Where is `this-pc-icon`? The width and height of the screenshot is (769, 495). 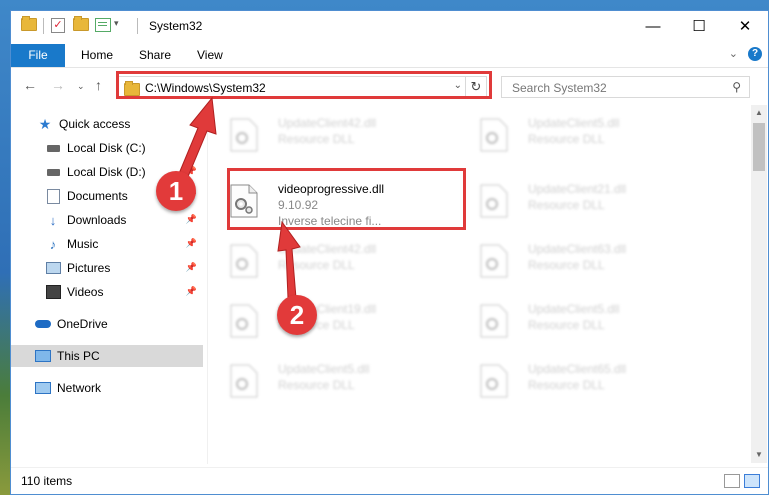
this-pc-icon is located at coordinates (43, 356).